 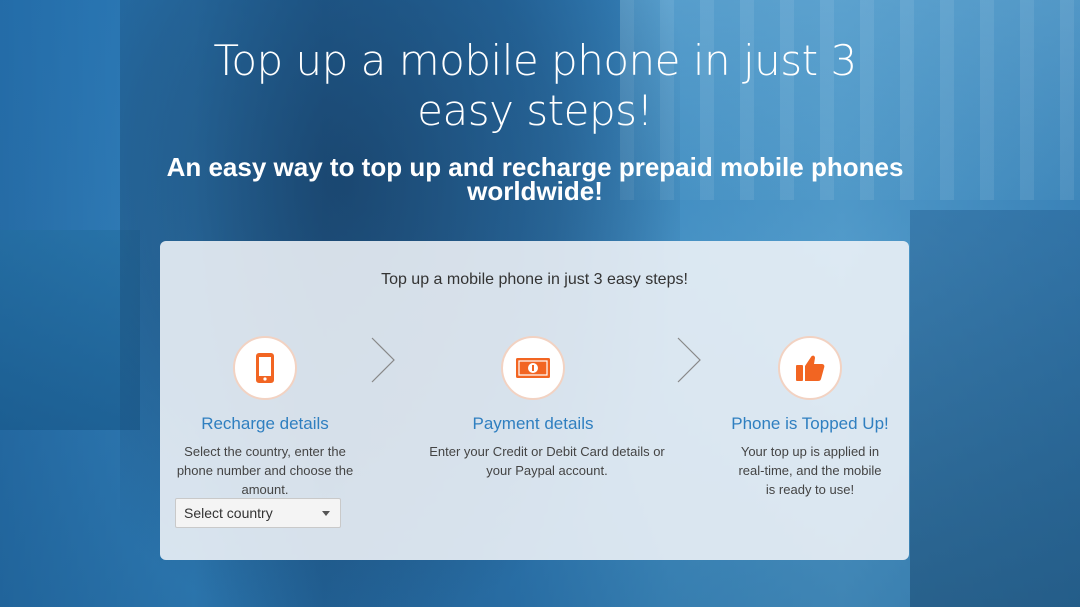 What do you see at coordinates (995, 408) in the screenshot?
I see `background-pier-image` at bounding box center [995, 408].